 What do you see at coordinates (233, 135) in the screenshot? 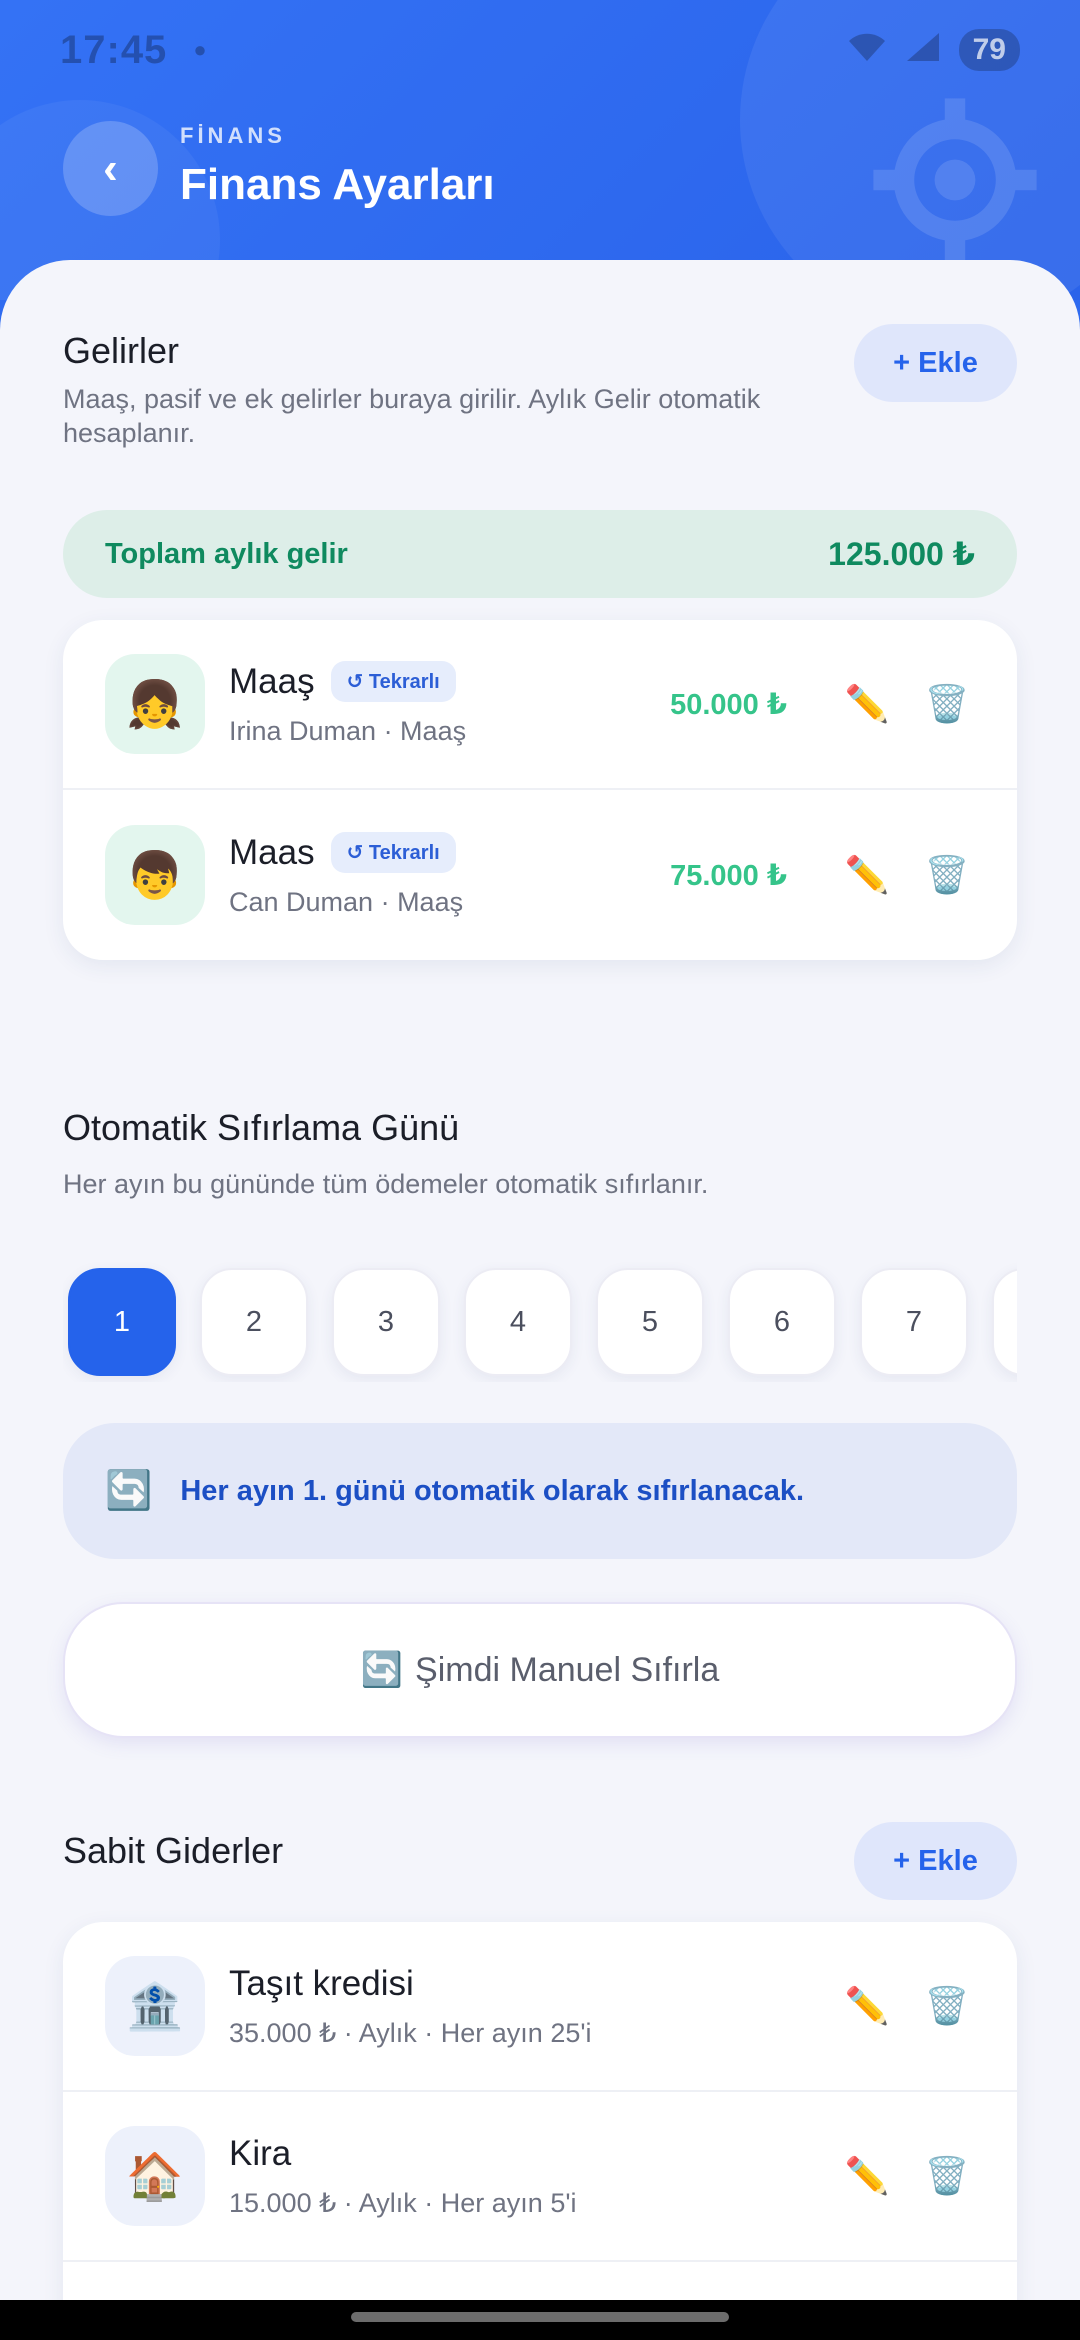
I see `section-eyebrow: FİNANS` at bounding box center [233, 135].